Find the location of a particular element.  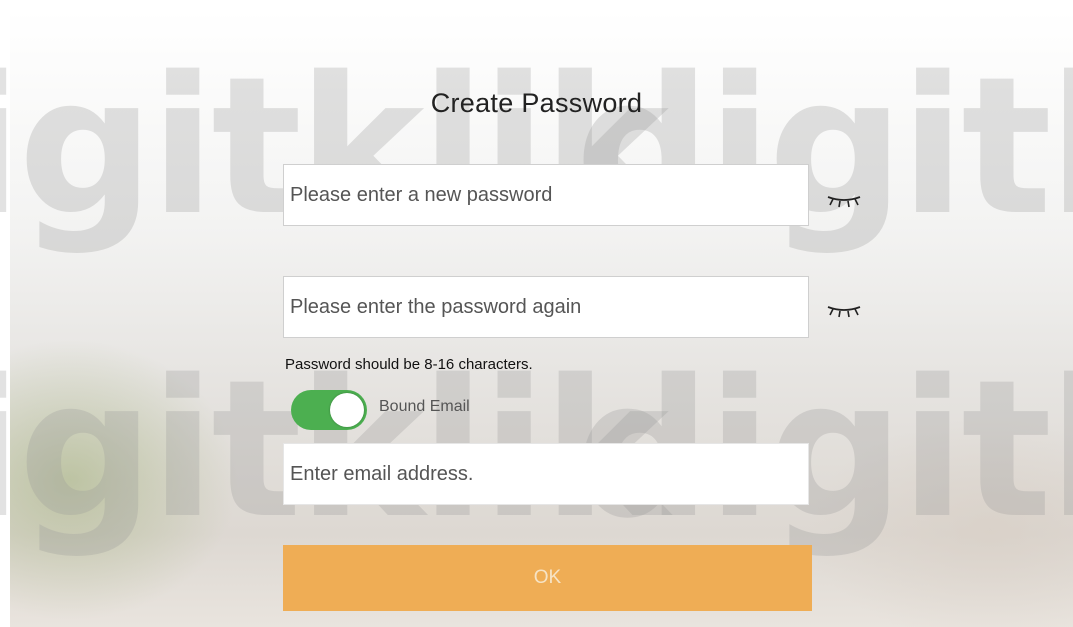

confirm-password-field is located at coordinates (546, 307).